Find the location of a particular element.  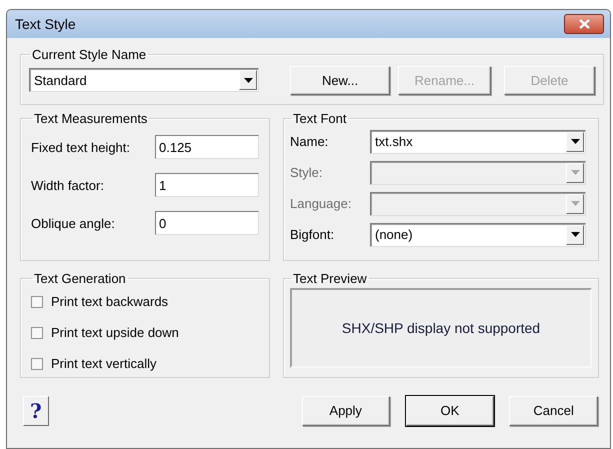

input-field: 1 is located at coordinates (207, 185).